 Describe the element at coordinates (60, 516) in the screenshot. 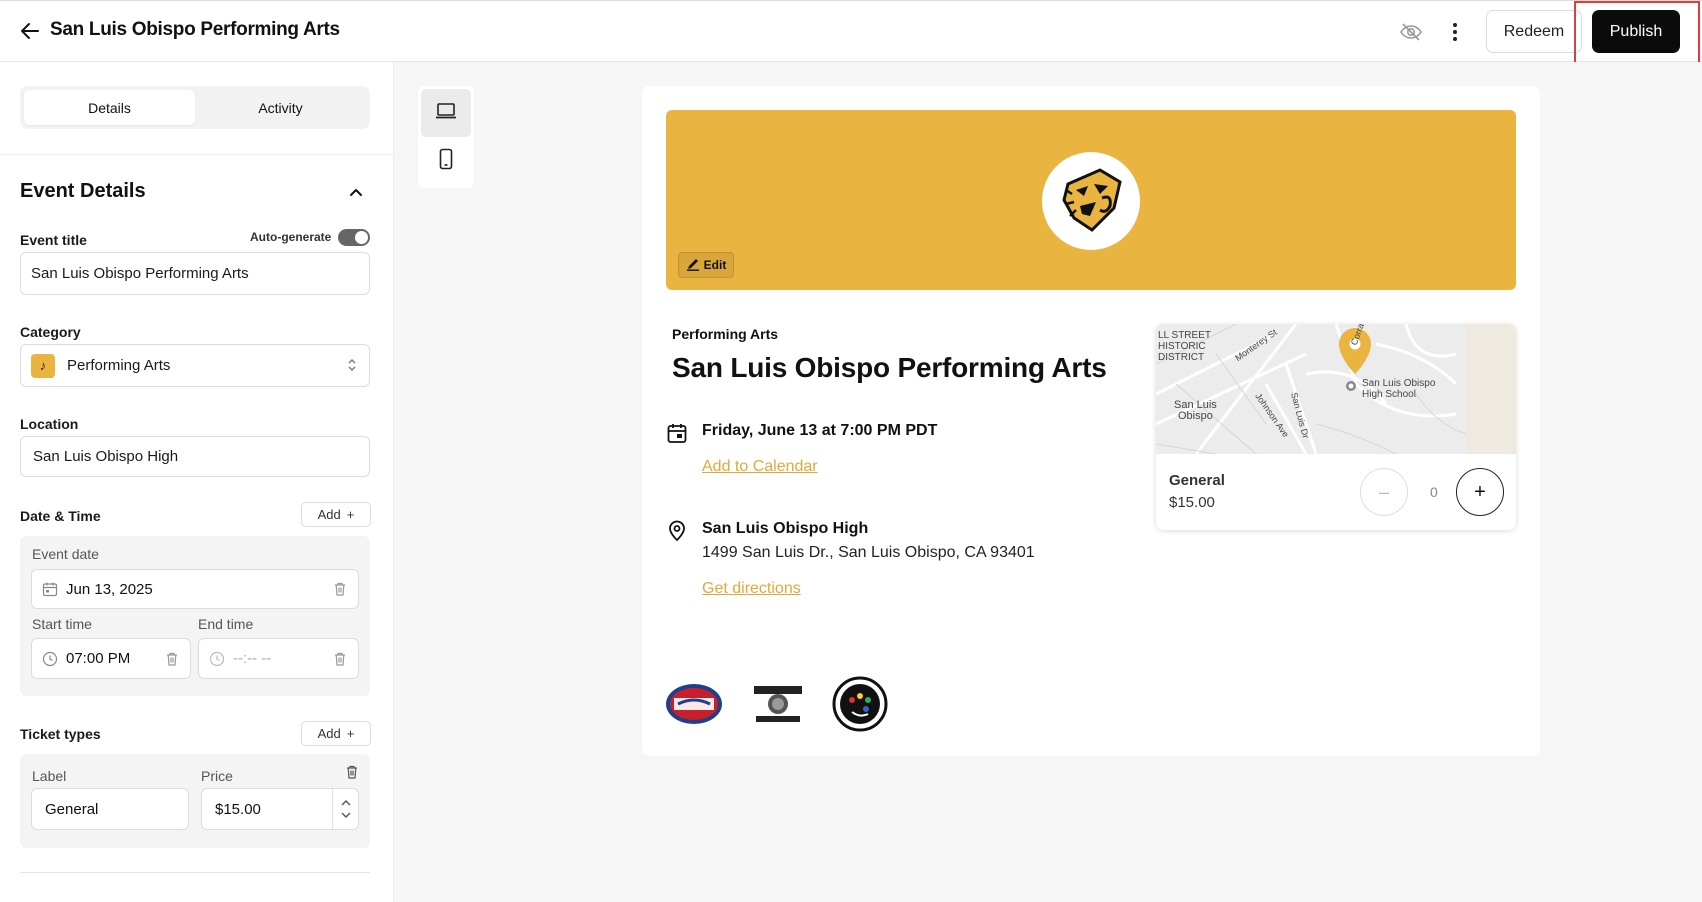

I see `date-time-label: Date & Time` at that location.